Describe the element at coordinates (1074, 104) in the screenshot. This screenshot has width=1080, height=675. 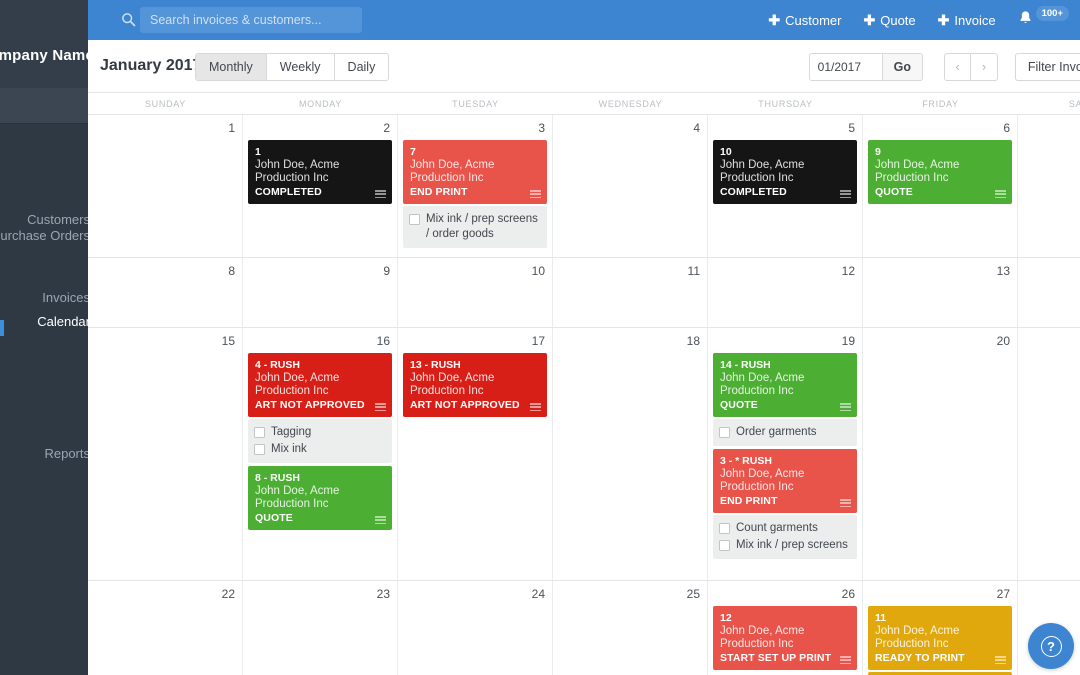
I see `day-of-week-label: SATURDAY` at that location.